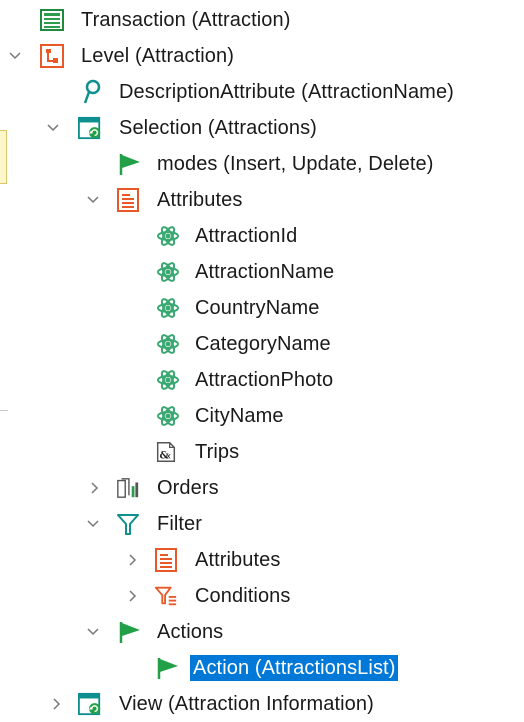 The width and height of the screenshot is (524, 722). I want to click on transaction-icon, so click(52, 20).